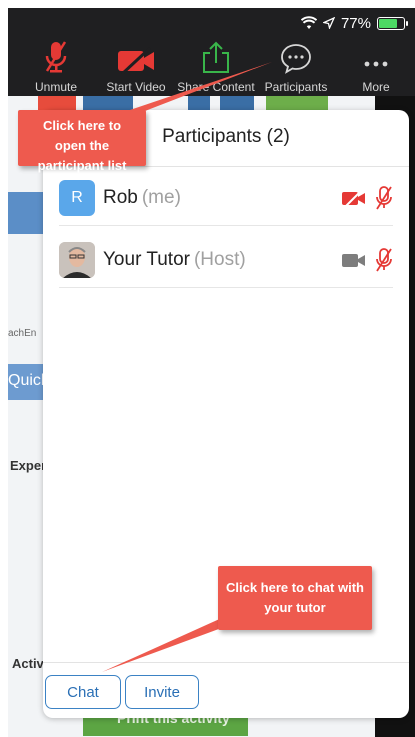 The image size is (415, 737). What do you see at coordinates (353, 260) in the screenshot?
I see `video-camera-icon` at bounding box center [353, 260].